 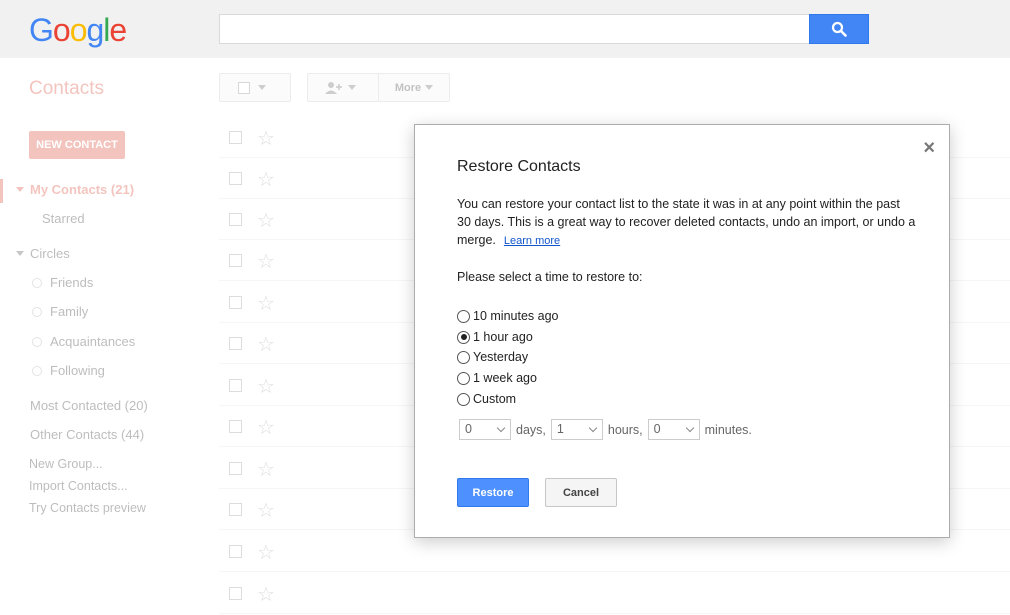 I want to click on sidebar-item-label: Friends, so click(x=72, y=282).